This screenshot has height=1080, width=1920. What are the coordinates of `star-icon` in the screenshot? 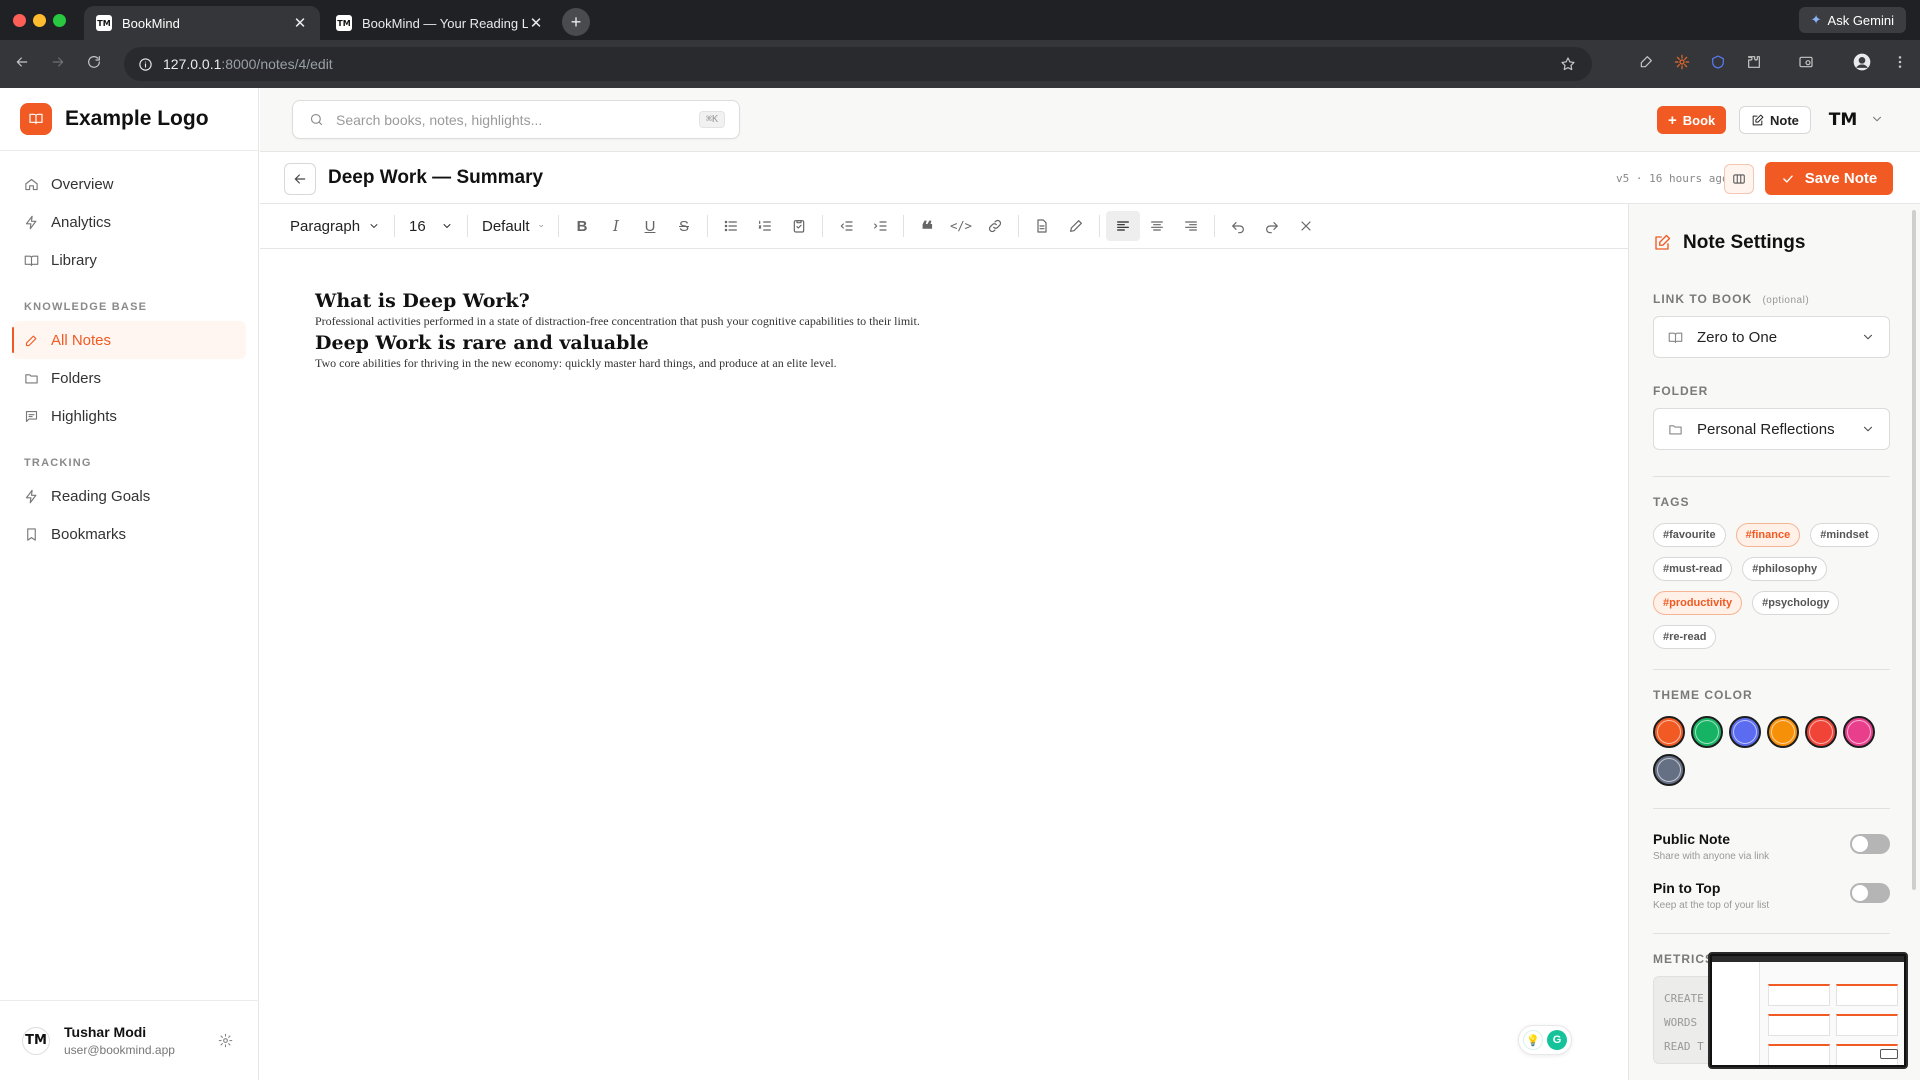 It's located at (1568, 64).